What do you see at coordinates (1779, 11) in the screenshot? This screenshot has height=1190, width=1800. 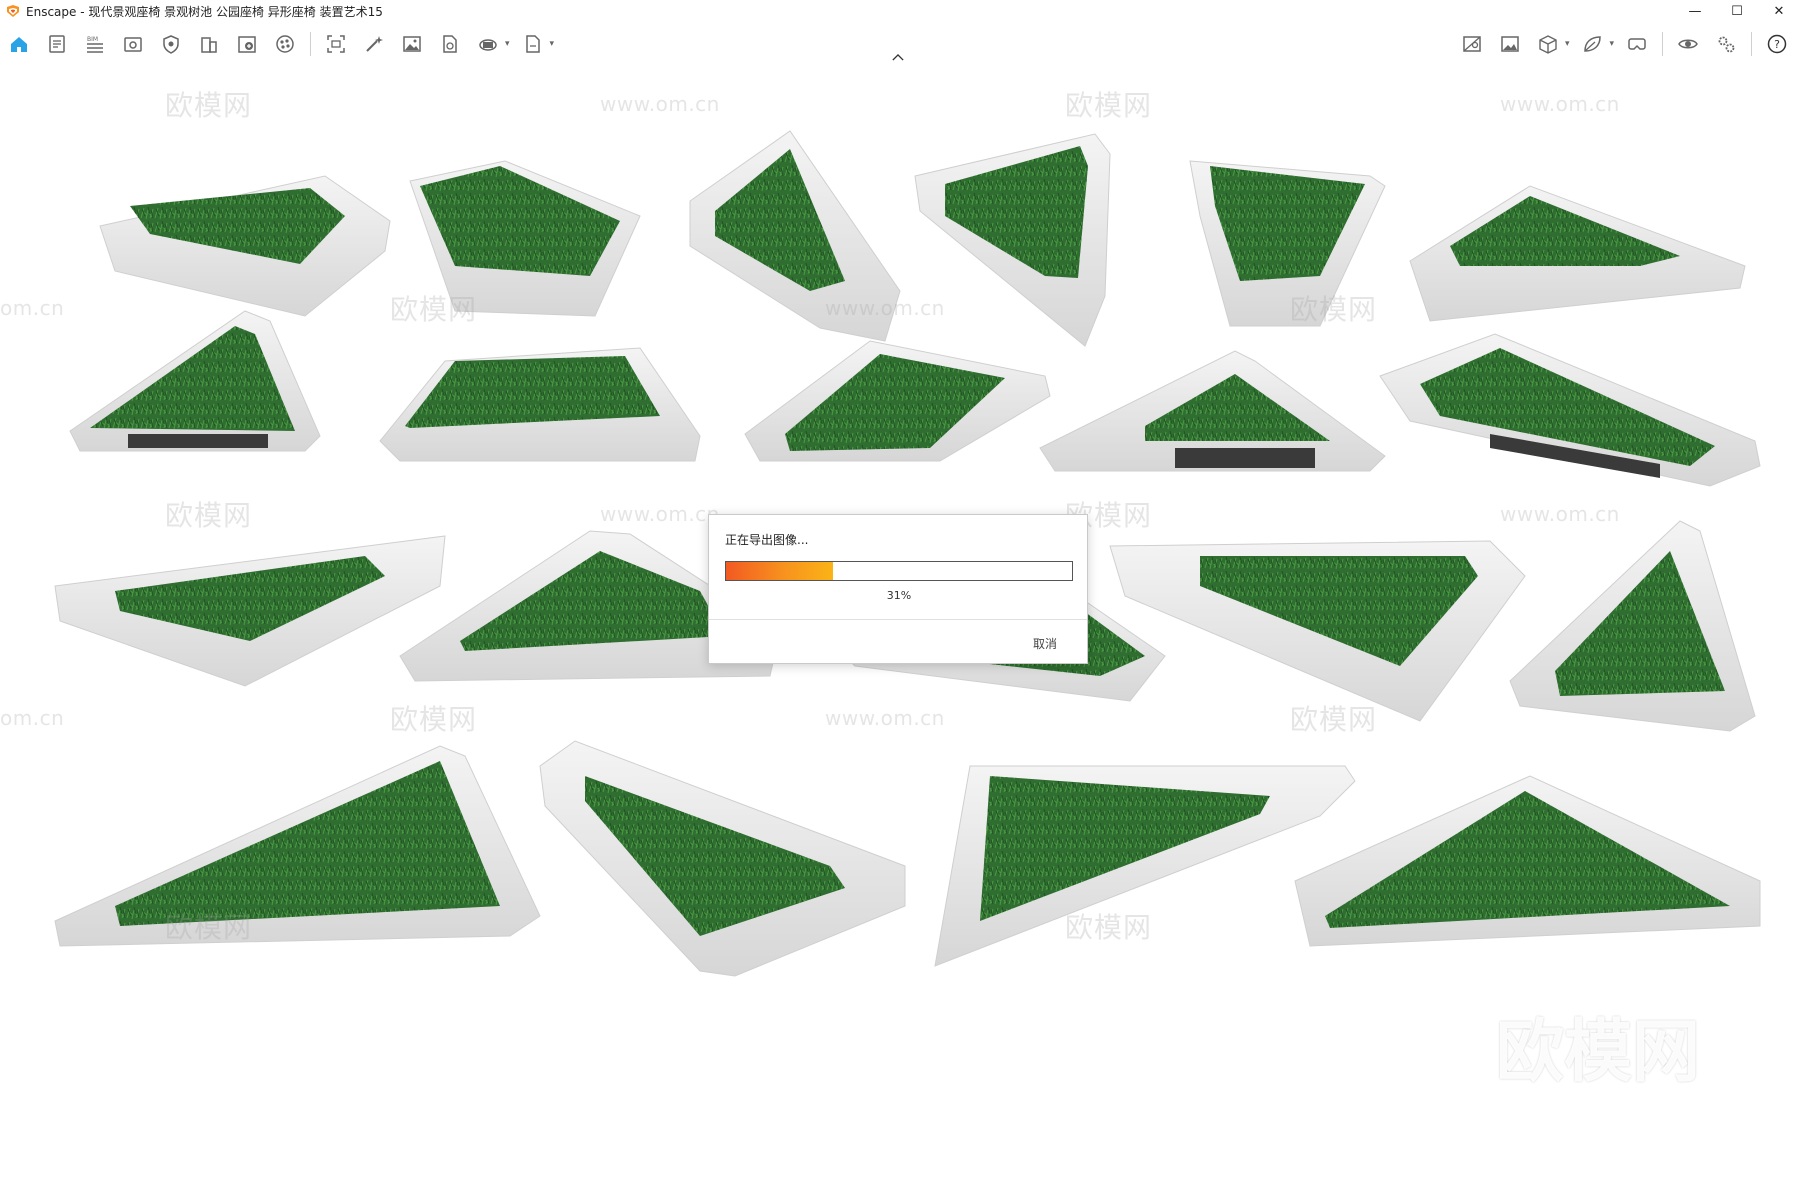 I see `close-button: ✕` at bounding box center [1779, 11].